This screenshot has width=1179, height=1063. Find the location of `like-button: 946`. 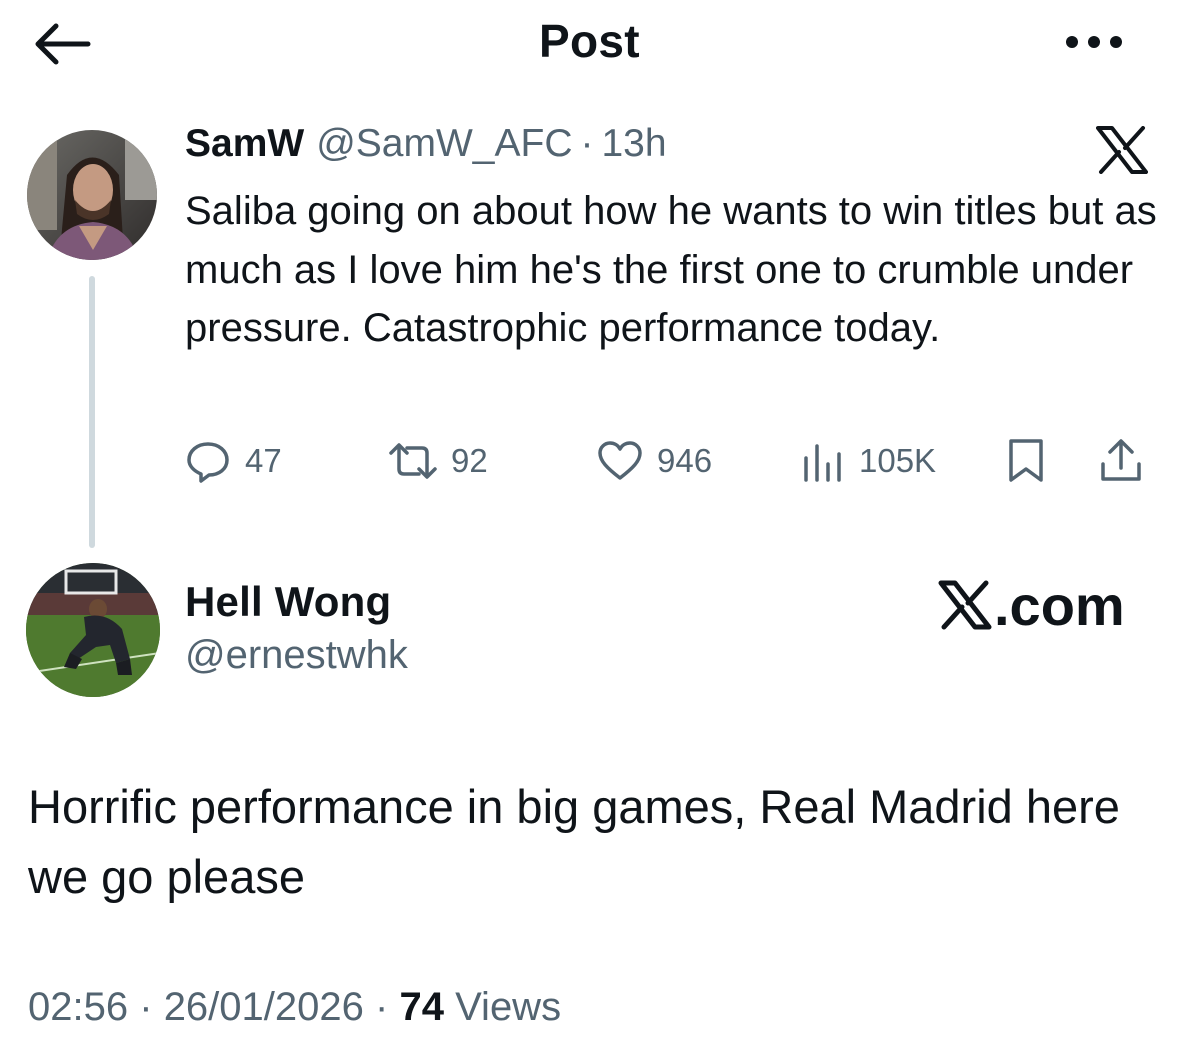

like-button: 946 is located at coordinates (654, 461).